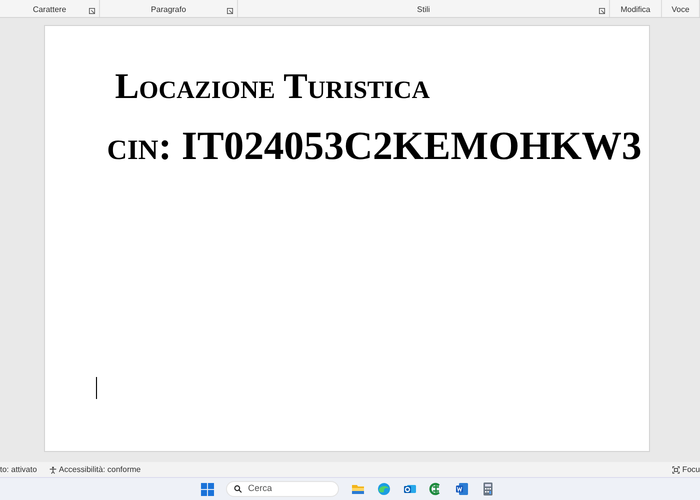 This screenshot has height=500, width=700. What do you see at coordinates (681, 10) in the screenshot?
I see `group-label: Voce` at bounding box center [681, 10].